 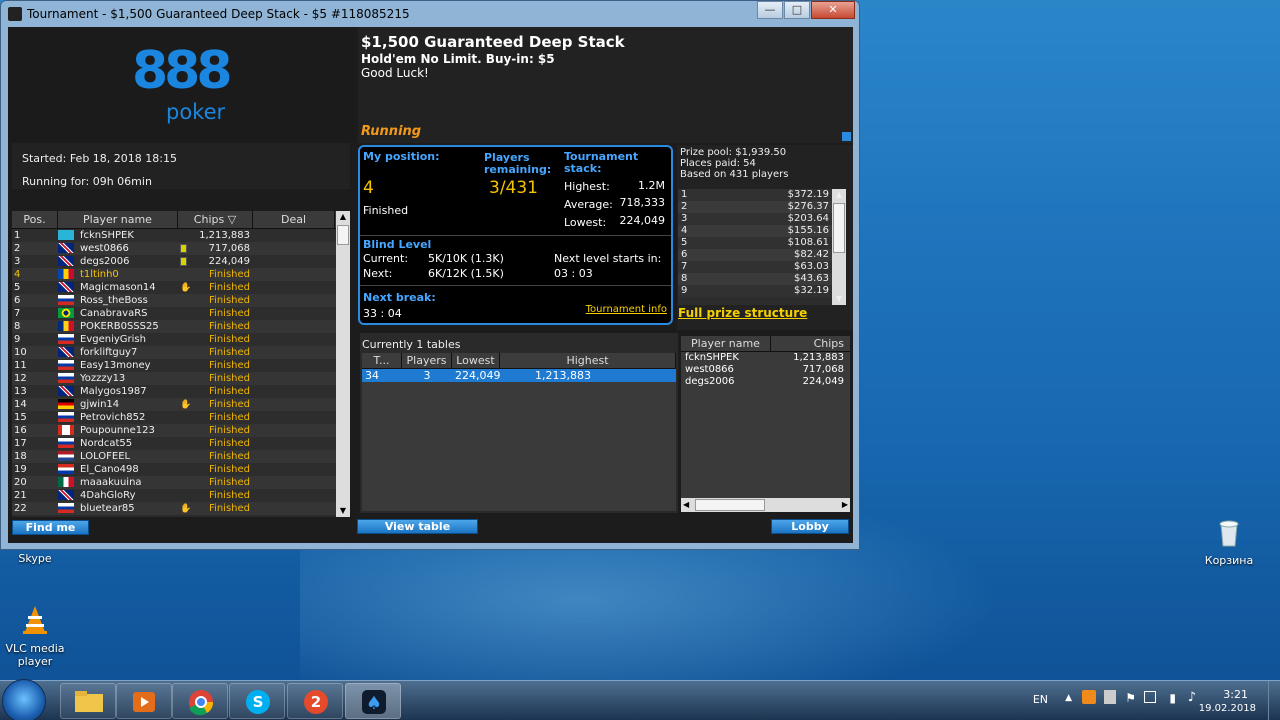 I want to click on player-row: 7 CanabravaRS Finished, so click(x=181, y=313).